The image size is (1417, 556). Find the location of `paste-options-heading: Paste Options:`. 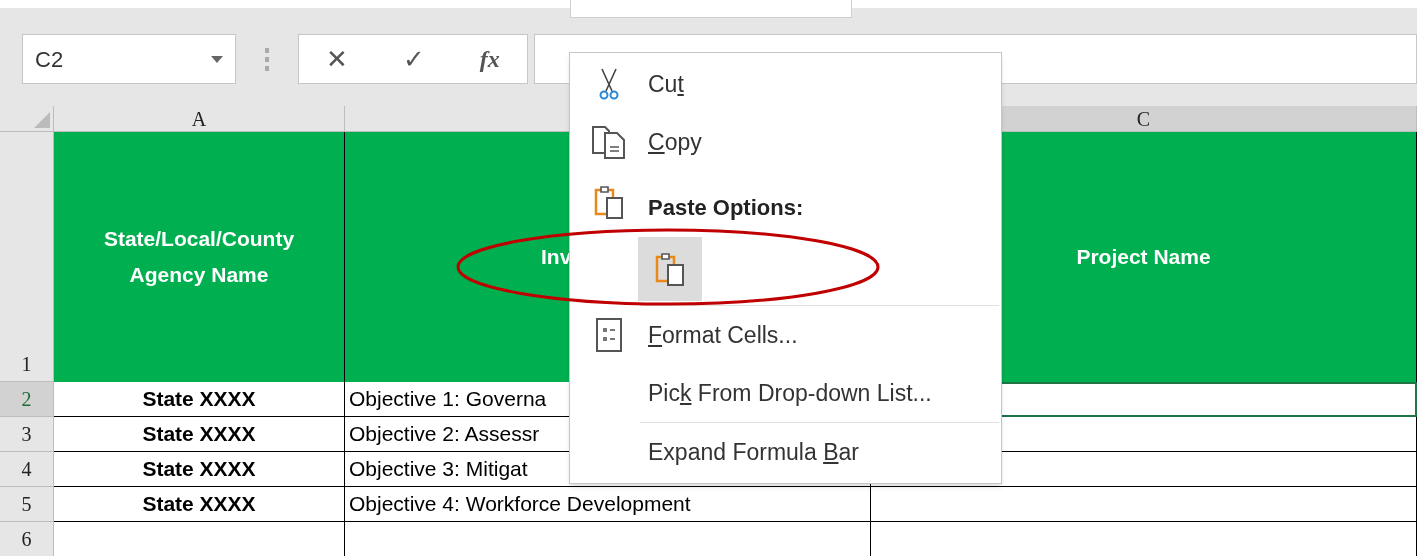

paste-options-heading: Paste Options: is located at coordinates (726, 207).